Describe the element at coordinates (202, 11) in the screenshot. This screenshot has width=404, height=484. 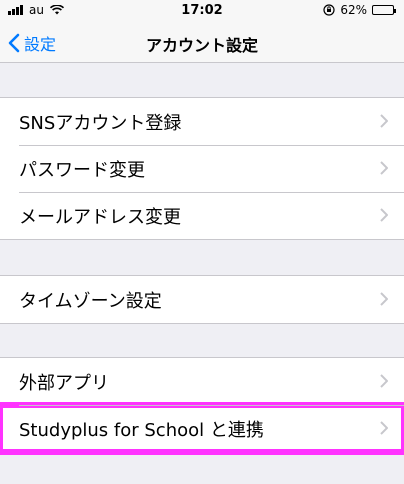
I see `status-bar: au 17:02 62%` at that location.